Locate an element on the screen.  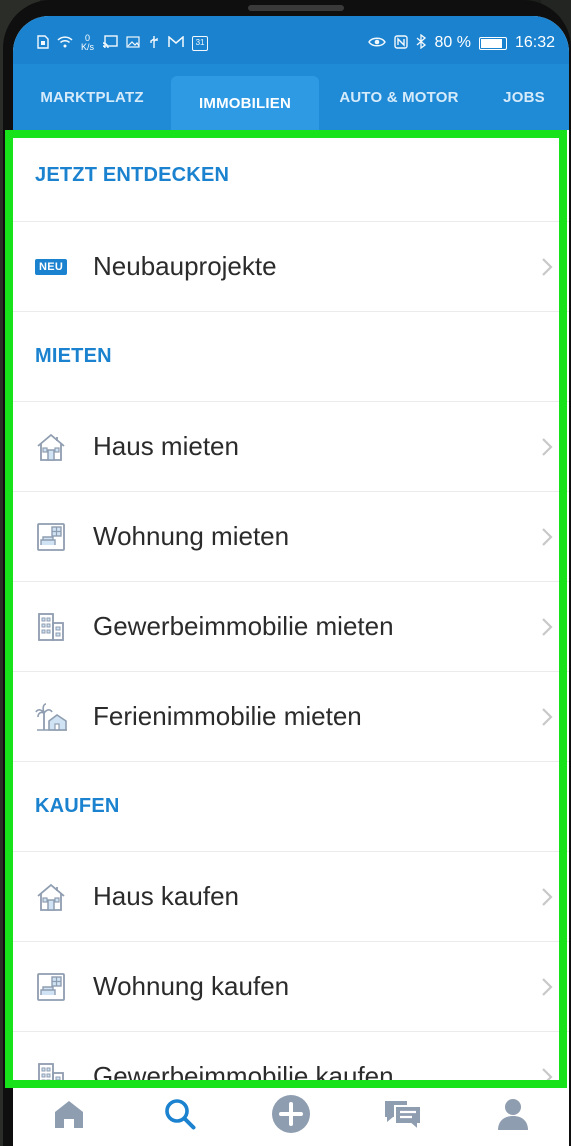
tab-marktplatz: MARKTPLATZ is located at coordinates (92, 97).